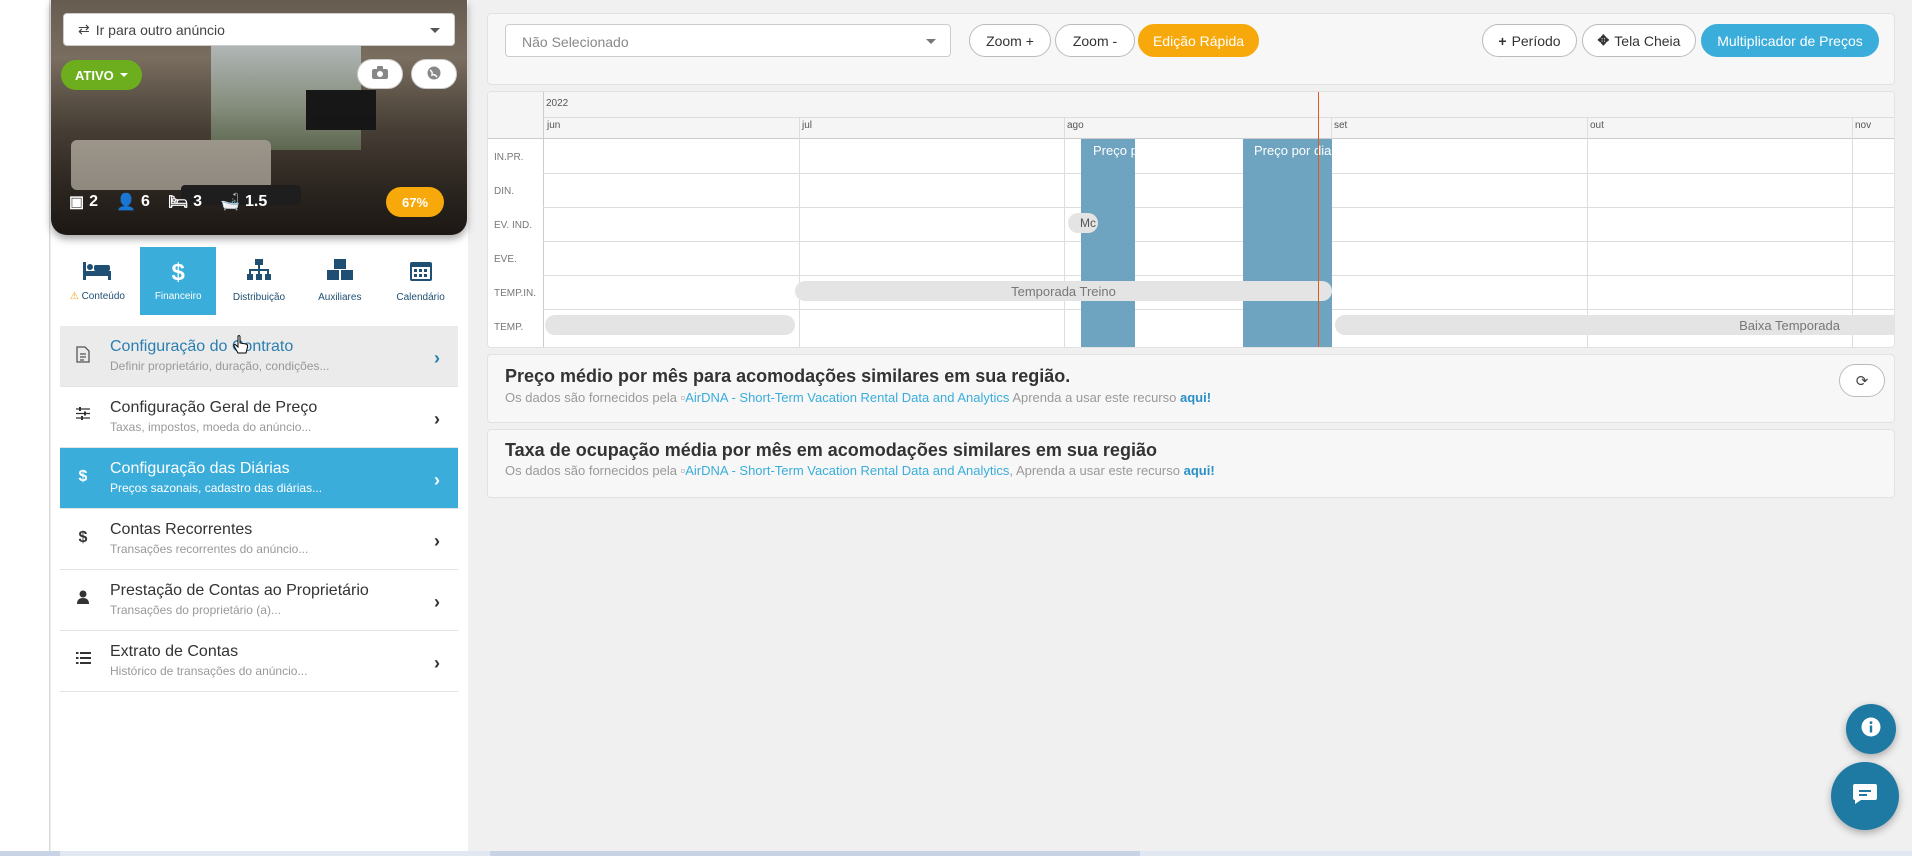 The width and height of the screenshot is (1912, 856). What do you see at coordinates (178, 296) in the screenshot?
I see `tab-label: Financeiro` at bounding box center [178, 296].